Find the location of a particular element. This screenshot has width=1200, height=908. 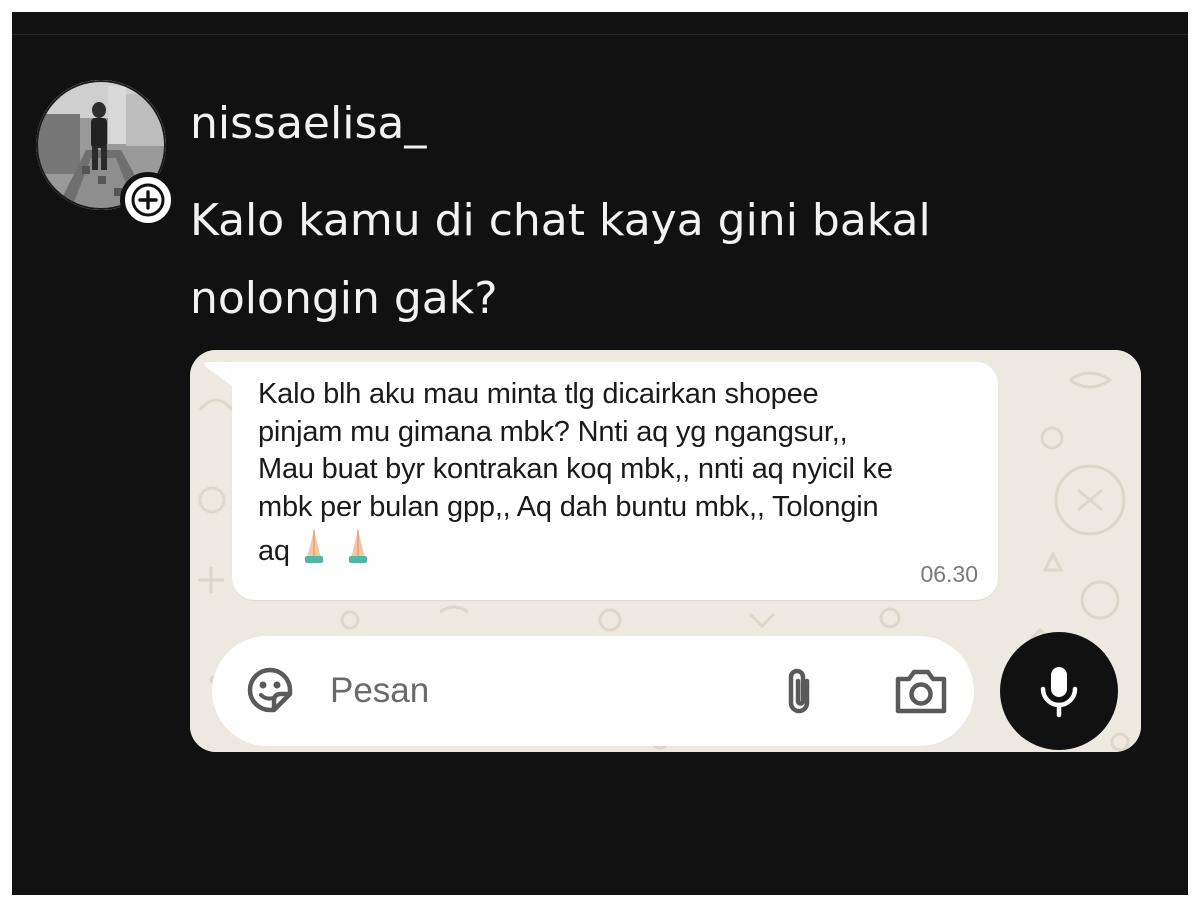

paperclip-icon is located at coordinates (799, 693).